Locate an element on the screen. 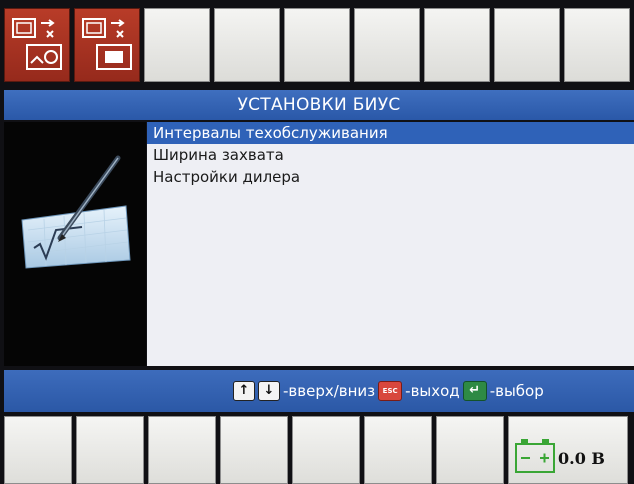 Image resolution: width=634 pixels, height=484 pixels. display-swap-icon is located at coordinates (37, 44).